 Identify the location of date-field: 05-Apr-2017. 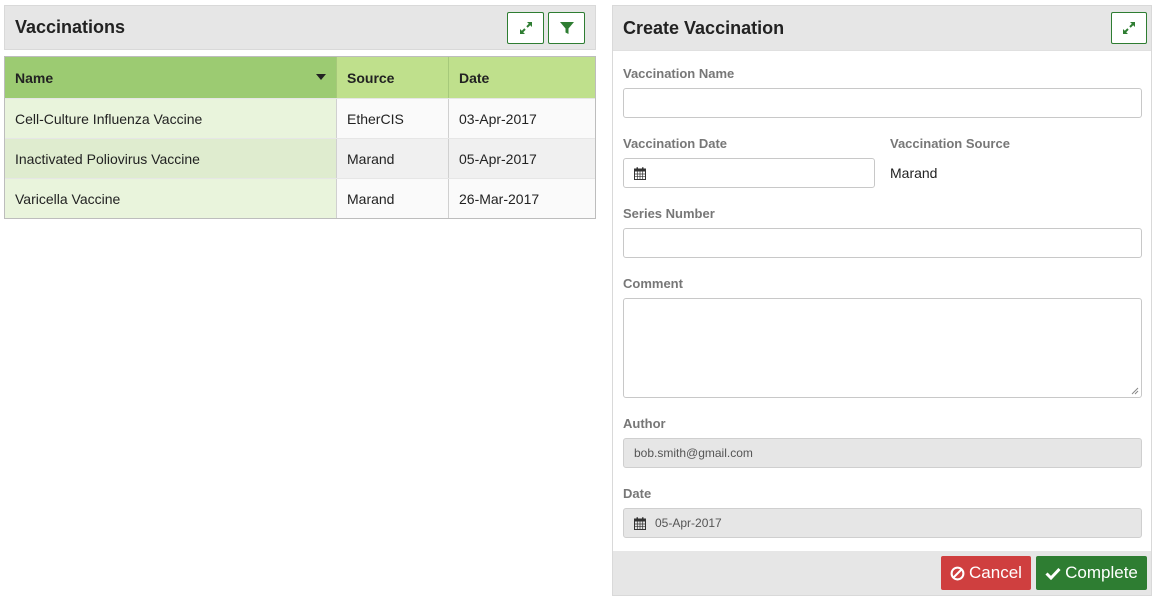
(882, 523).